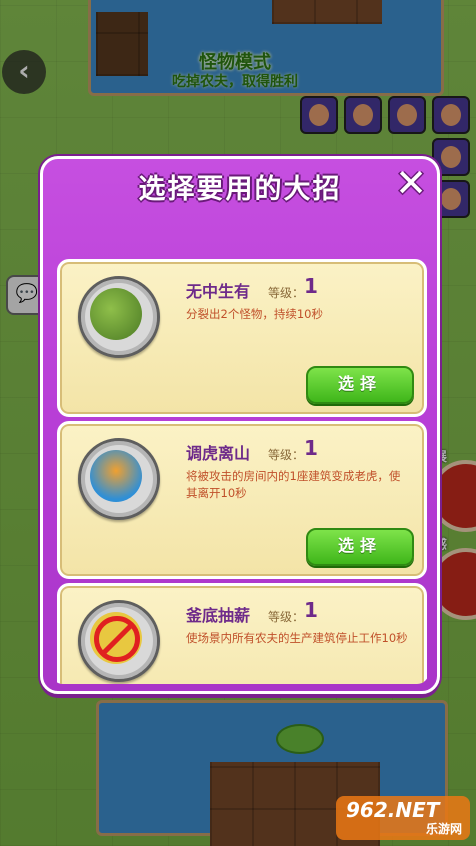  I want to click on watermark-text: 962.NET, so click(393, 810).